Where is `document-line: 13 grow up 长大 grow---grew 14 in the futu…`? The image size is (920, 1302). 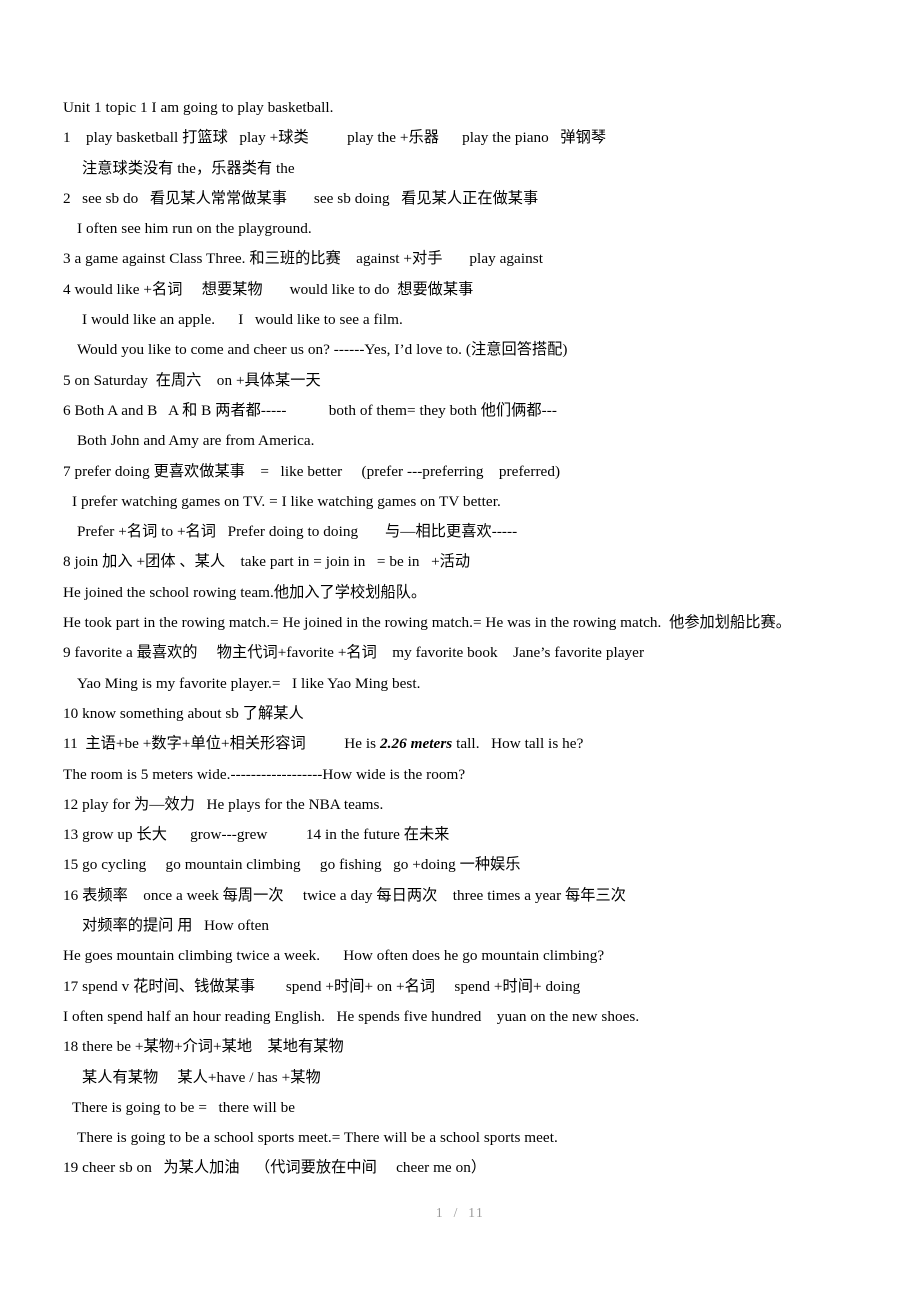 document-line: 13 grow up 长大 grow---grew 14 in the futu… is located at coordinates (256, 835).